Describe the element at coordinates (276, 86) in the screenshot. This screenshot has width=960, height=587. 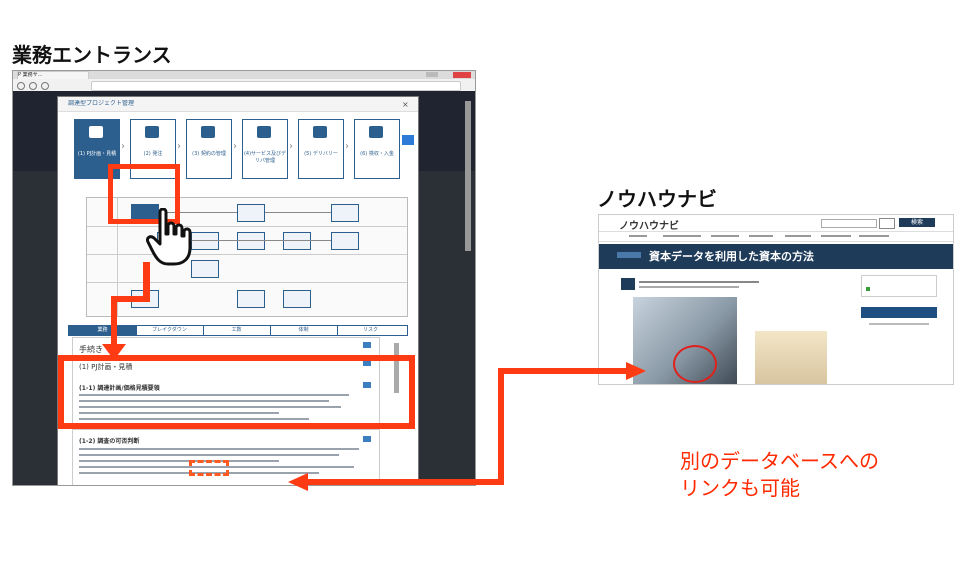
I see `address-bar` at that location.